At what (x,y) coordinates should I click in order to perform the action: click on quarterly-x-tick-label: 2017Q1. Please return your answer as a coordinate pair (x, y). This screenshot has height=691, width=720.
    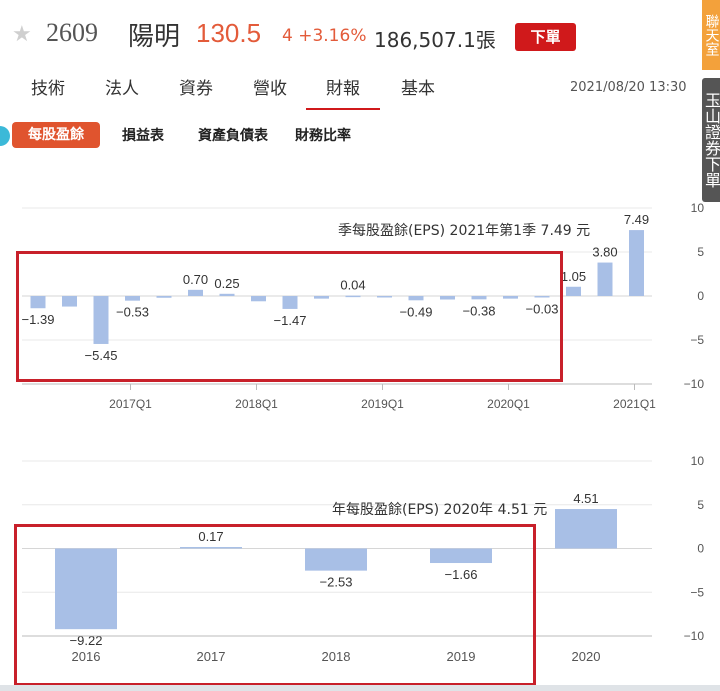
    Looking at the image, I should click on (130, 404).